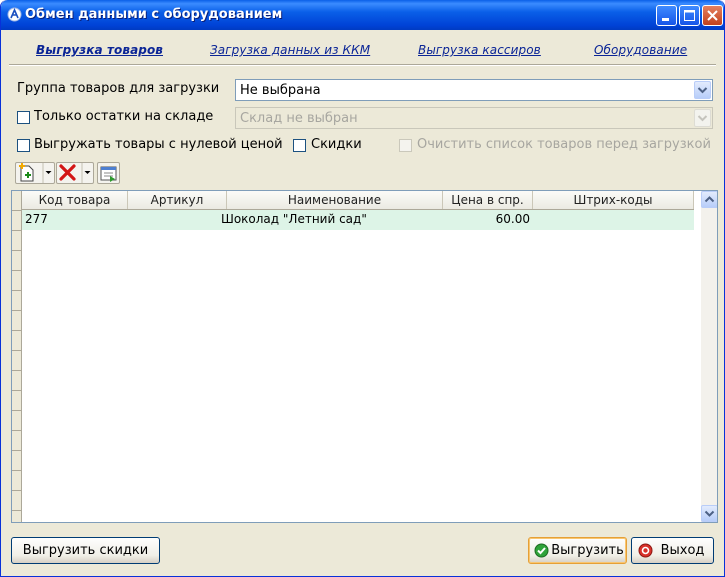  What do you see at coordinates (665, 19) in the screenshot?
I see `minimize-icon` at bounding box center [665, 19].